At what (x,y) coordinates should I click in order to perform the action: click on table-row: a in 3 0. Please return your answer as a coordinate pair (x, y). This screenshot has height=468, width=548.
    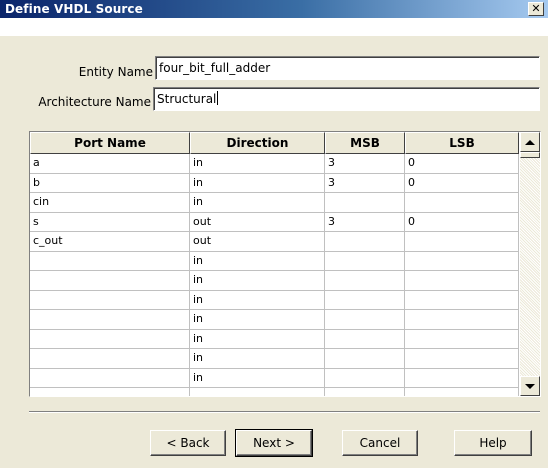
    Looking at the image, I should click on (274, 164).